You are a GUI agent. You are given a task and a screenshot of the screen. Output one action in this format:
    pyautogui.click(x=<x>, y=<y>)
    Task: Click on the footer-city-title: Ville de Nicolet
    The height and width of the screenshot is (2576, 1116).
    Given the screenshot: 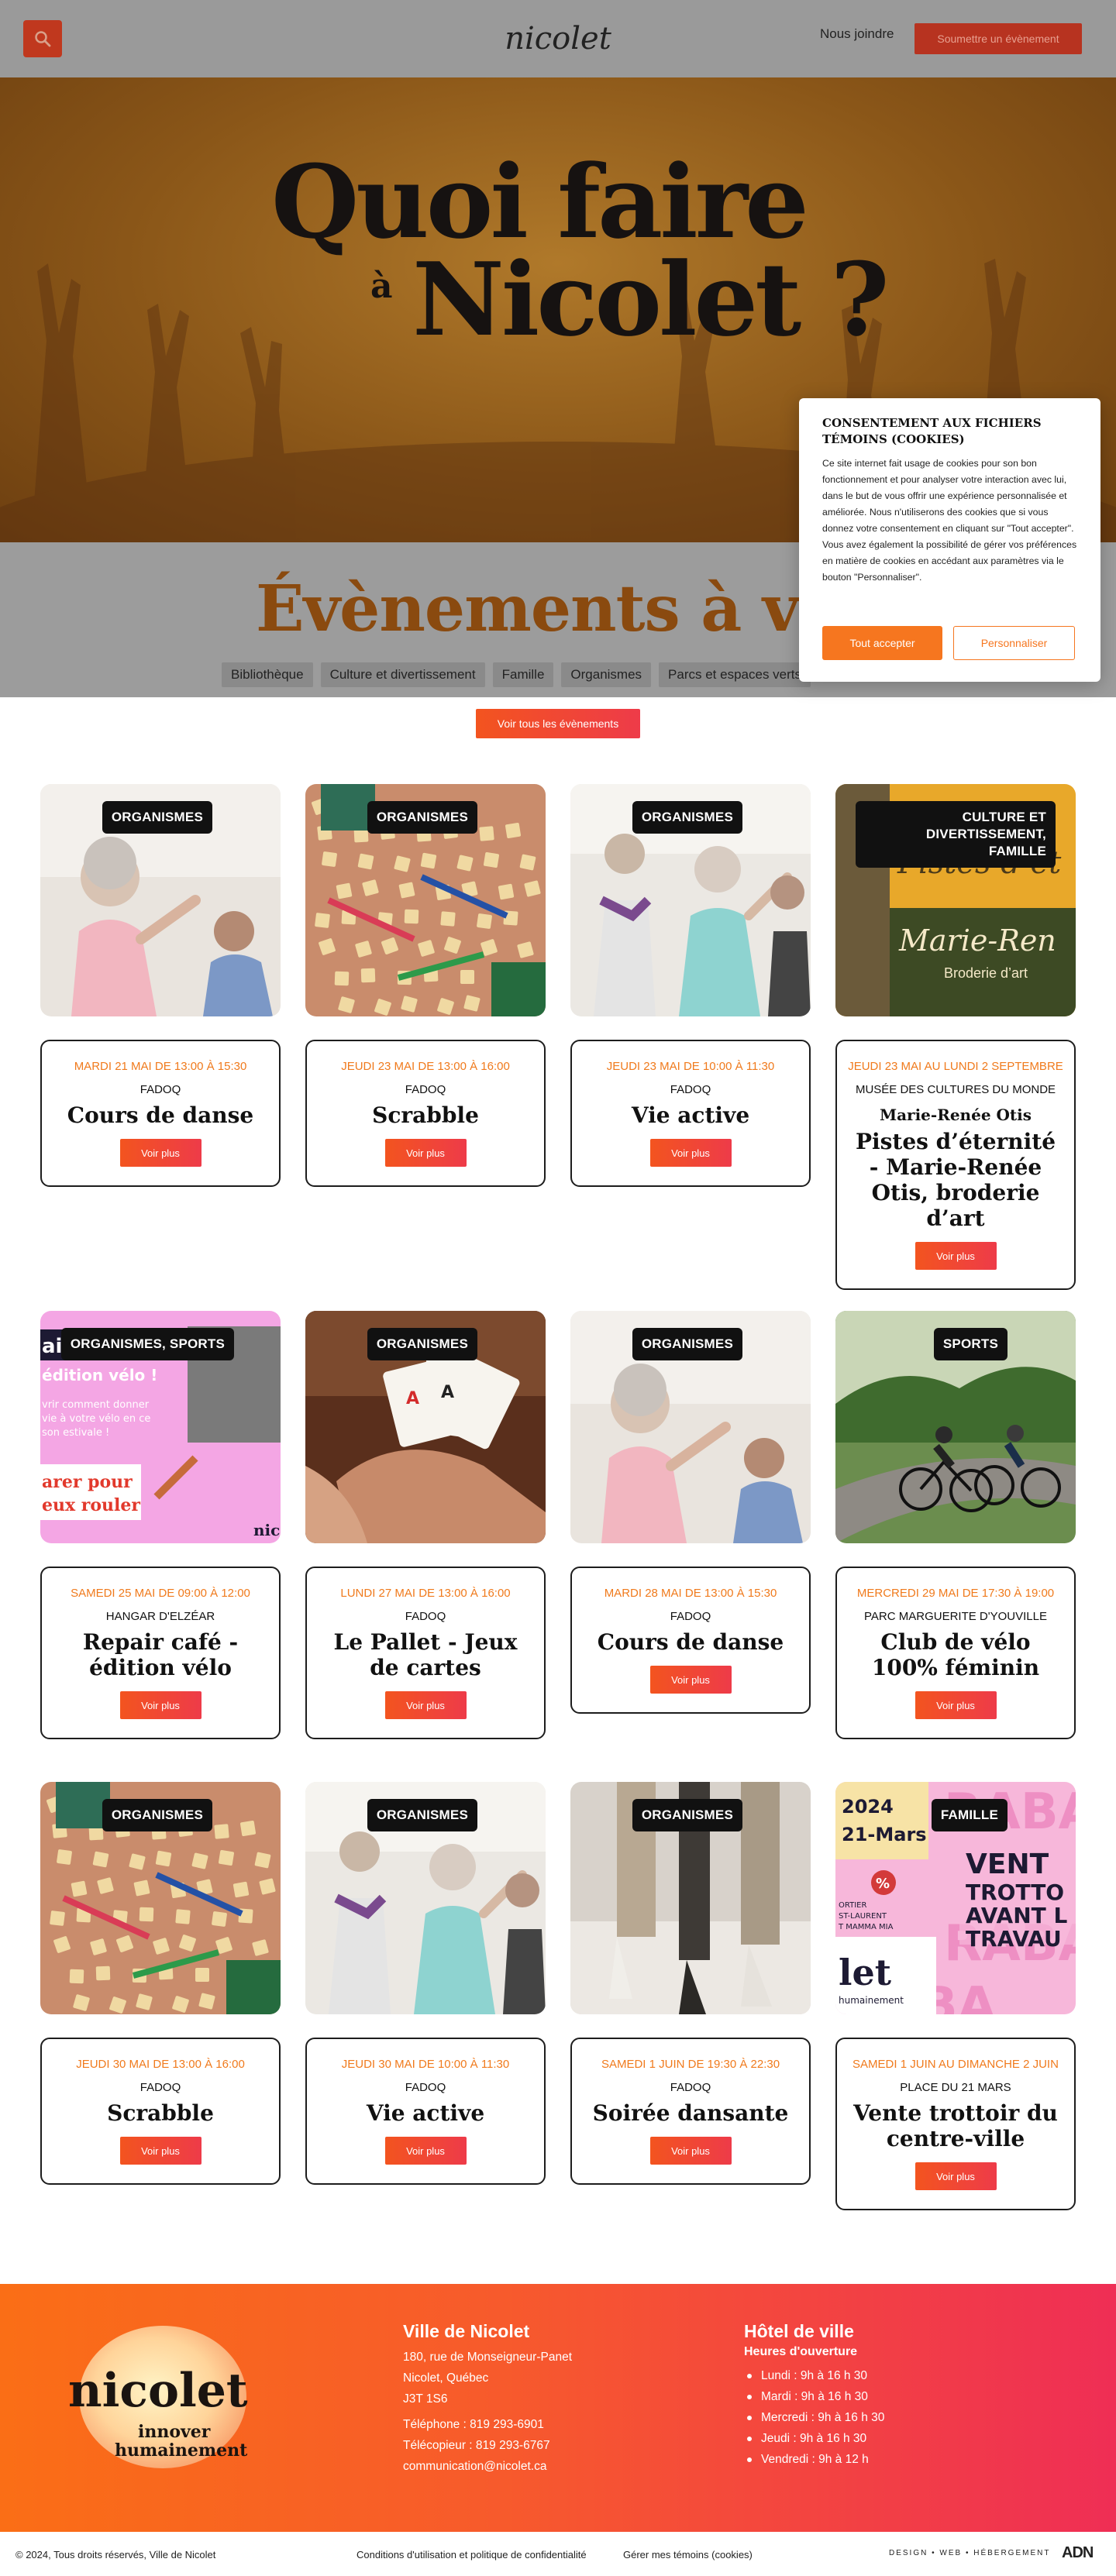 What is the action you would take?
    pyautogui.click(x=466, y=2331)
    